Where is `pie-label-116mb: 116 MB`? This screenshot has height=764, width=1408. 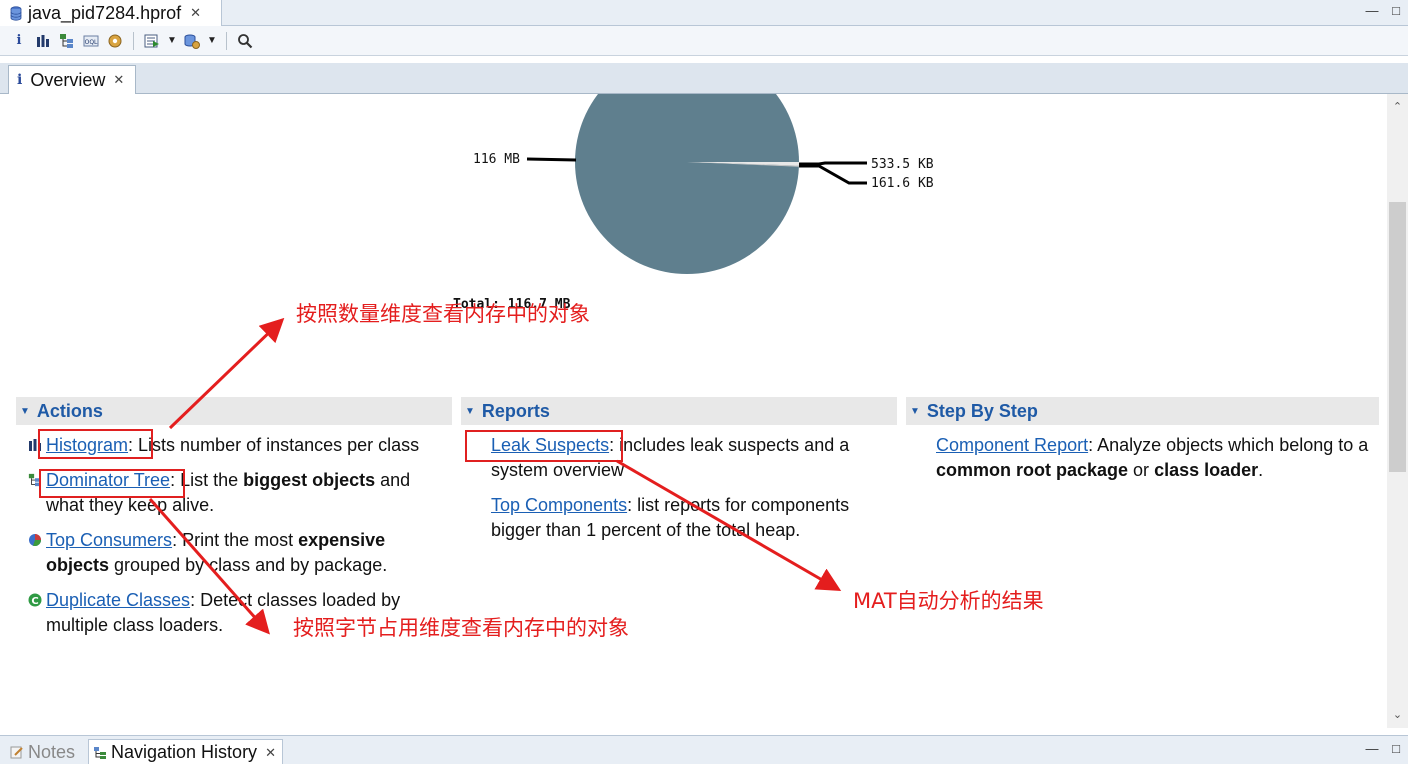 pie-label-116mb: 116 MB is located at coordinates (496, 159).